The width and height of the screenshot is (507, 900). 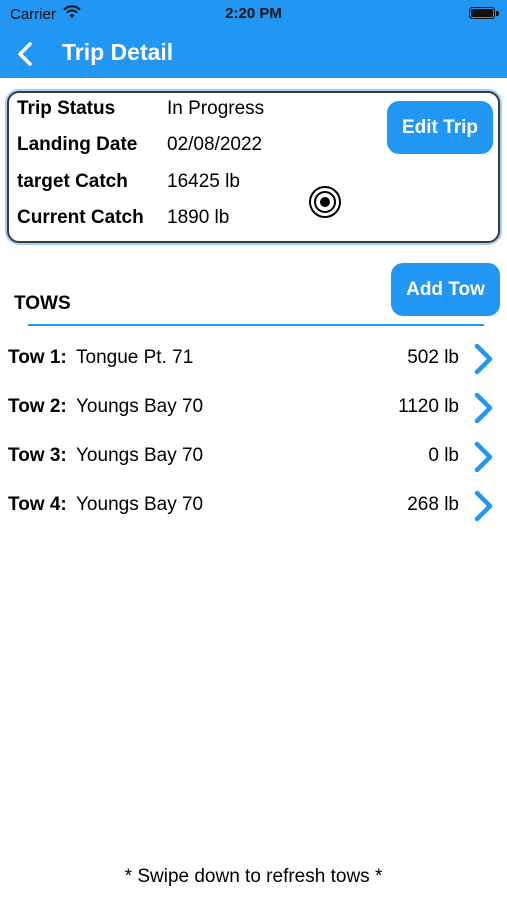 What do you see at coordinates (253, 457) in the screenshot?
I see `tow-row: Tow 3: Youngs Bay 70 0 lb` at bounding box center [253, 457].